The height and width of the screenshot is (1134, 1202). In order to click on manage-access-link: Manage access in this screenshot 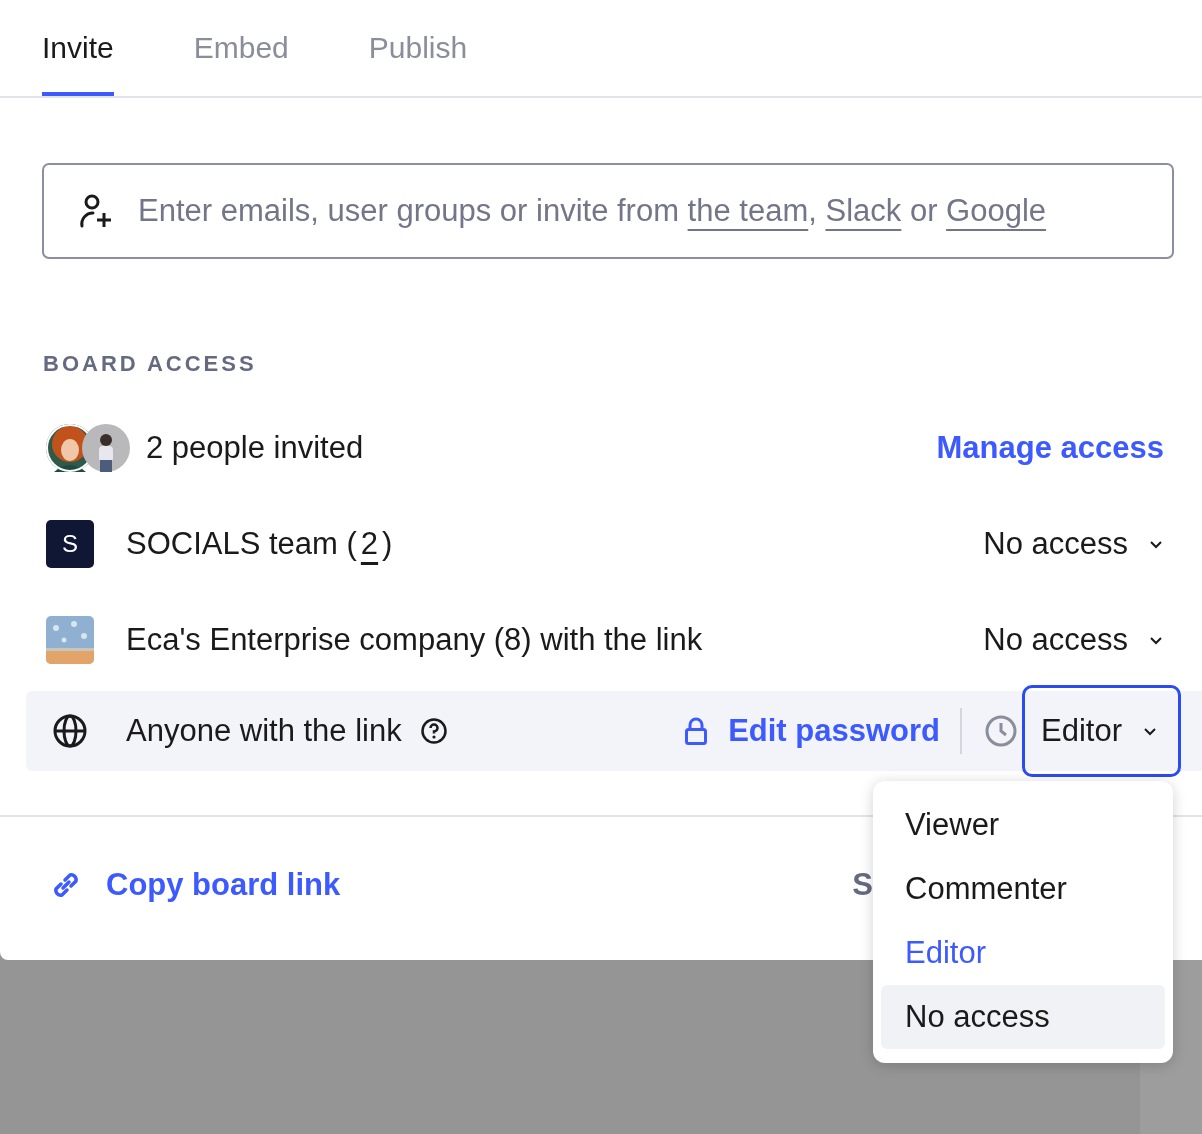, I will do `click(1050, 448)`.